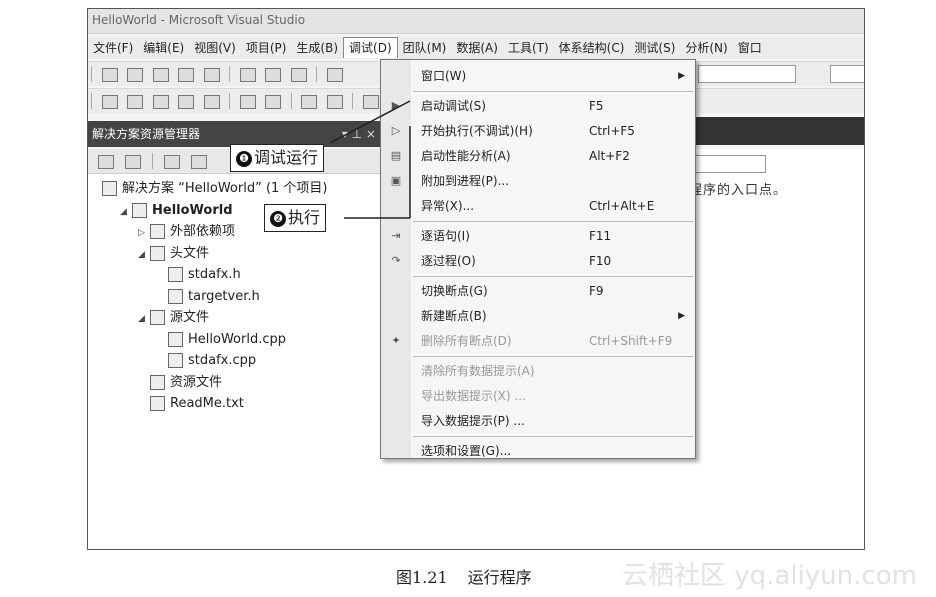 The image size is (936, 597). I want to click on menu-item: 项目(P), so click(266, 48).